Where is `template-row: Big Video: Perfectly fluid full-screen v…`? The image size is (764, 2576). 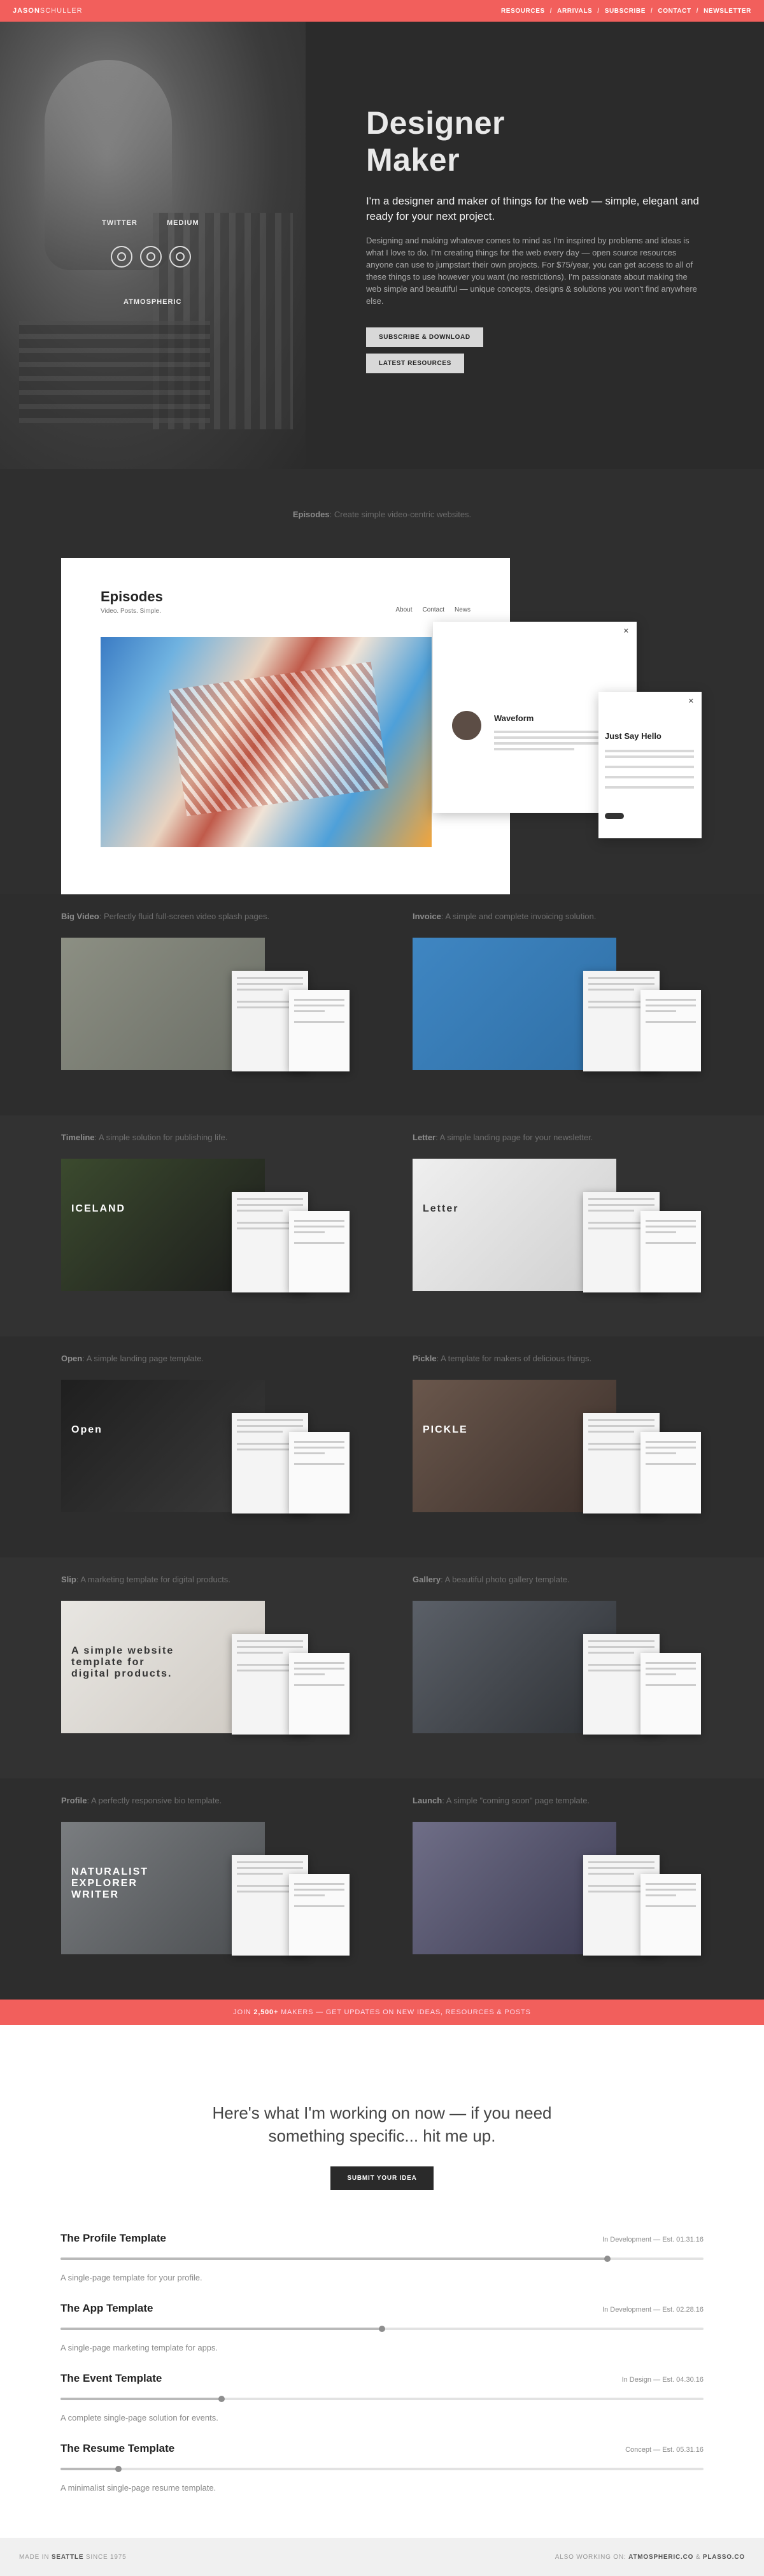 template-row: Big Video: Perfectly fluid full-screen v… is located at coordinates (382, 1004).